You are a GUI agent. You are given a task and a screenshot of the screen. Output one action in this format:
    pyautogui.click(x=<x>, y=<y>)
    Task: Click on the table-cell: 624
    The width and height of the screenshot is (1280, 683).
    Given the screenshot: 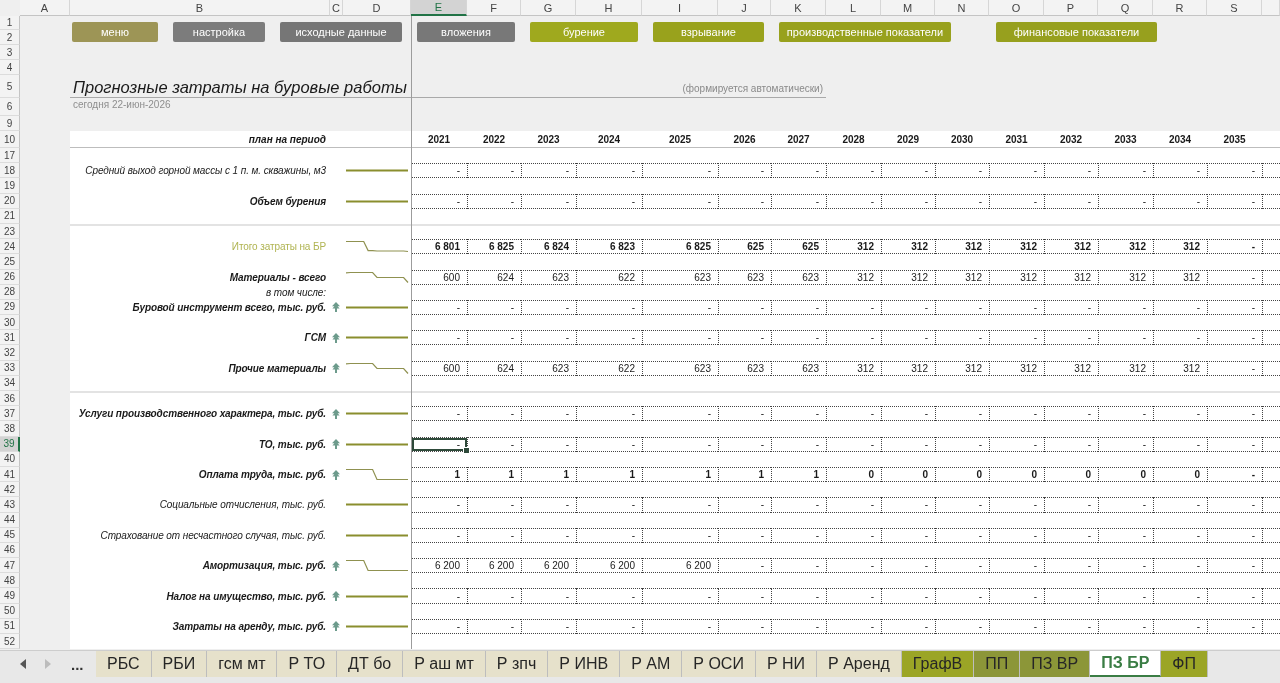 What is the action you would take?
    pyautogui.click(x=494, y=368)
    